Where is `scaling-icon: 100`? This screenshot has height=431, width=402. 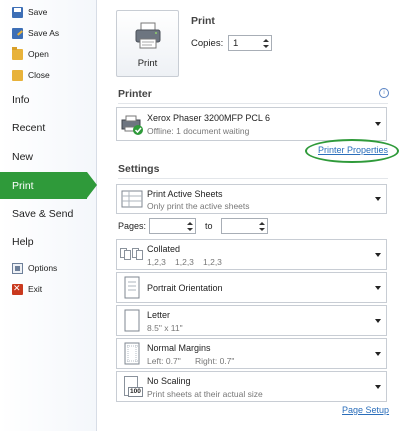 scaling-icon: 100 is located at coordinates (132, 387).